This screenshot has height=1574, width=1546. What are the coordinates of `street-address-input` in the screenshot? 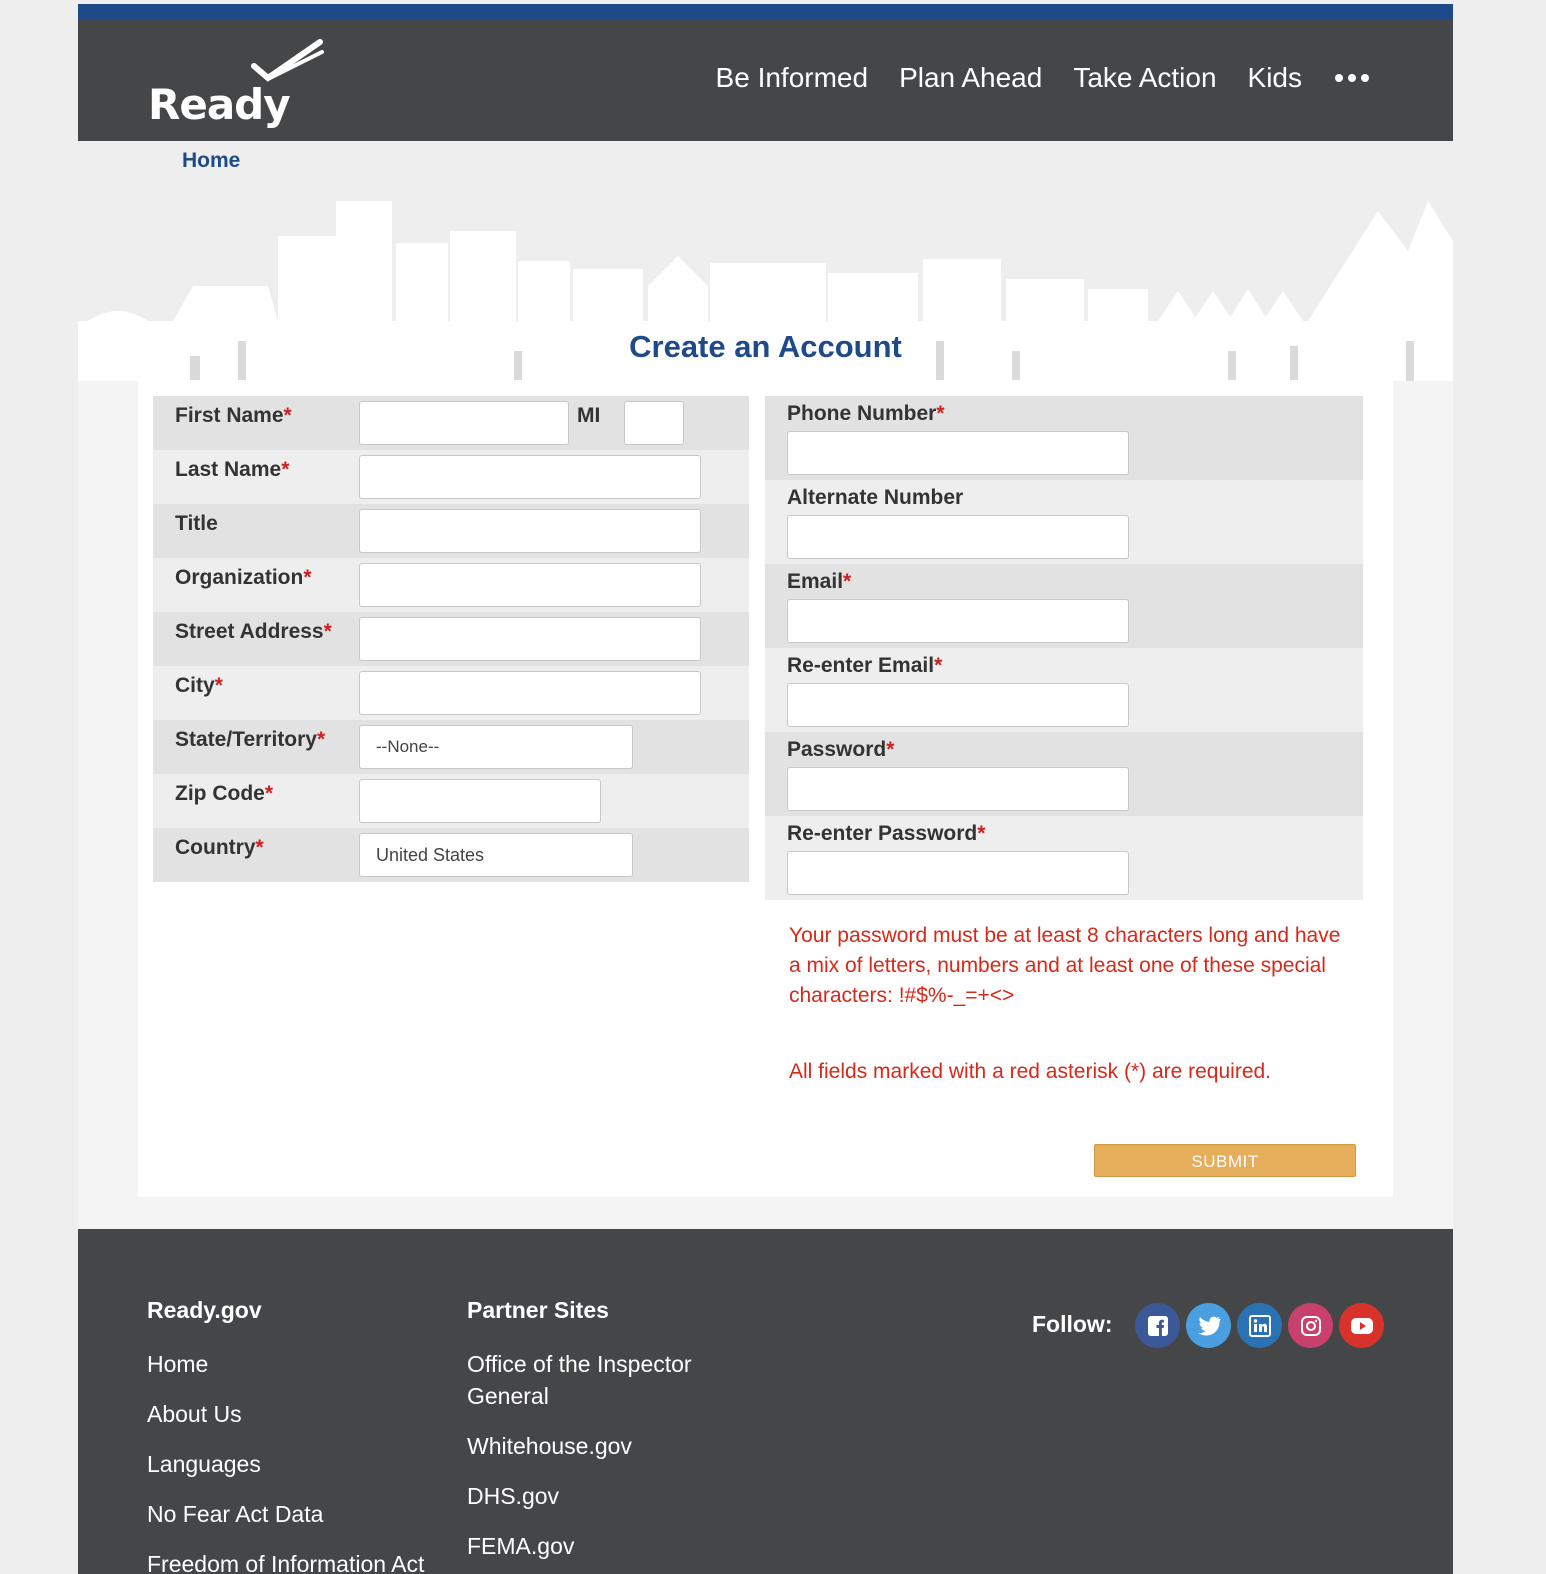 It's located at (530, 639).